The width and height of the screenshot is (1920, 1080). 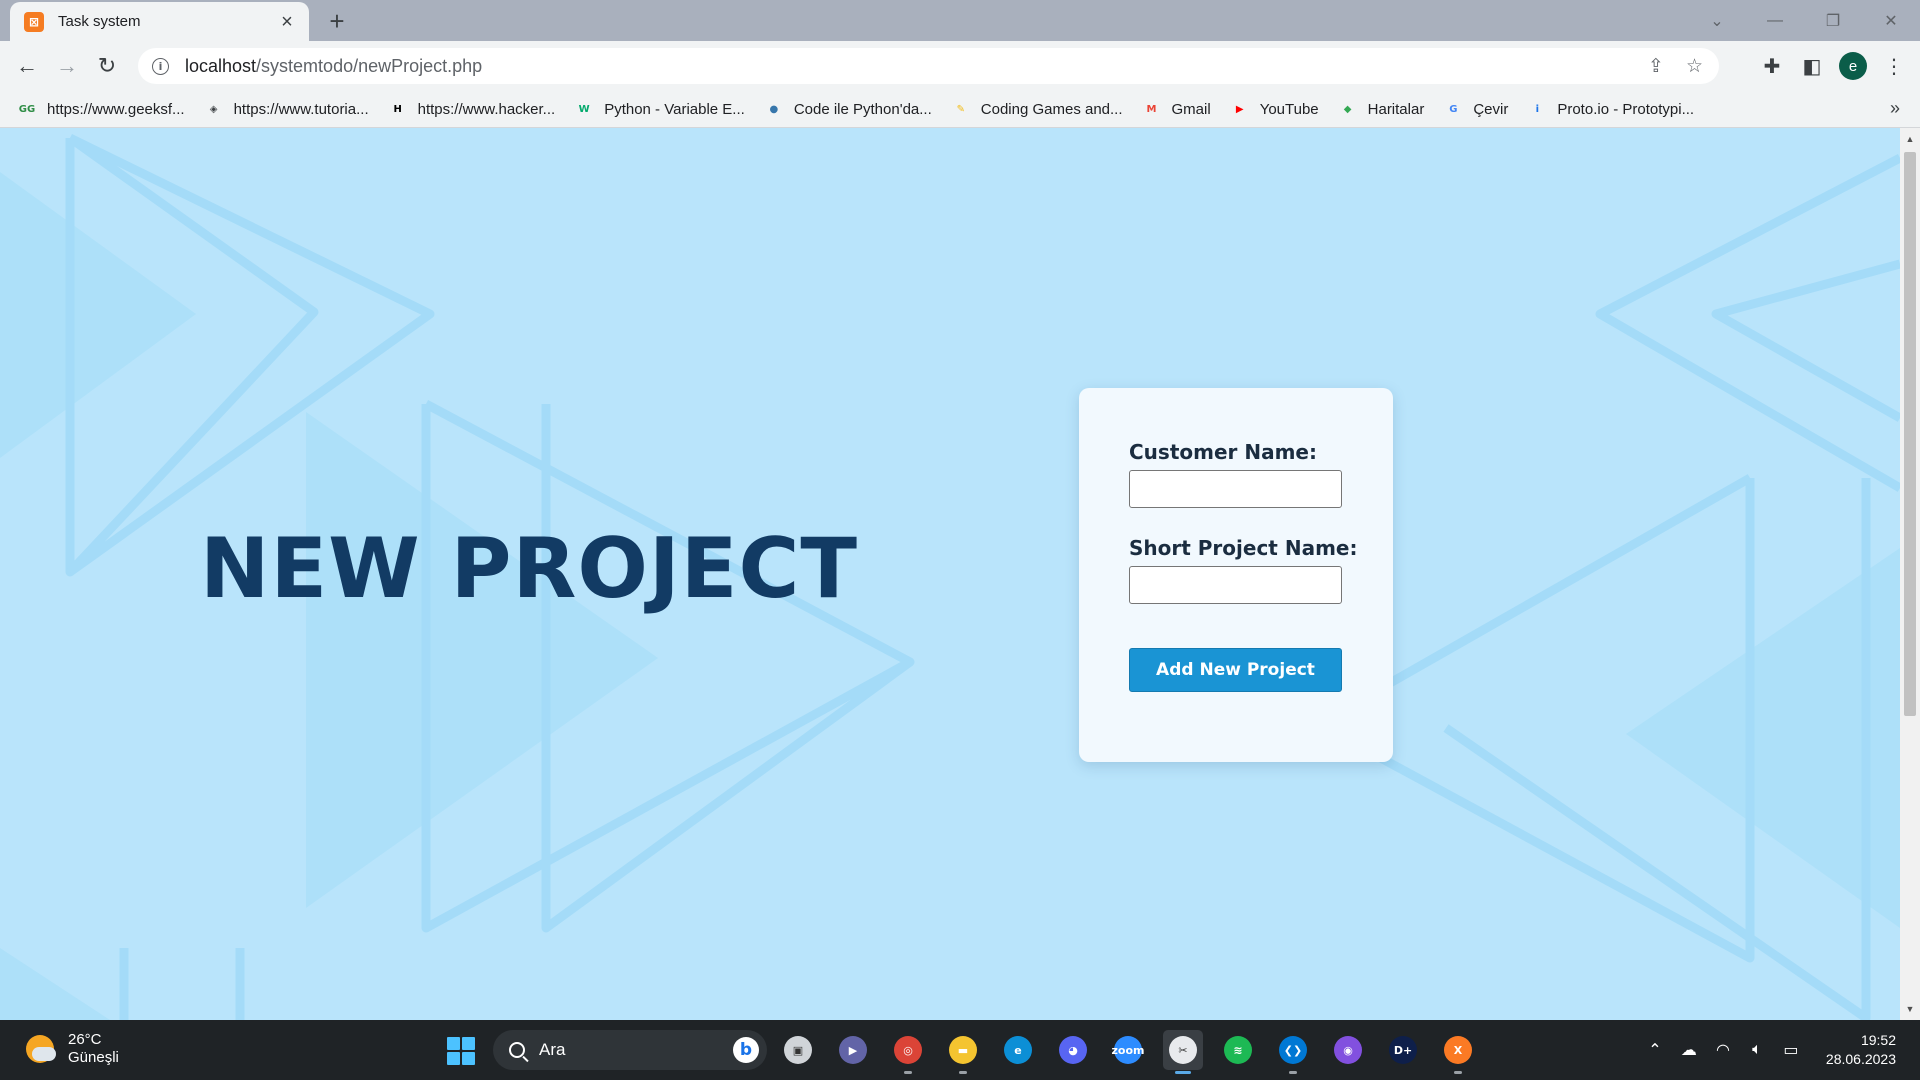 I want to click on scroll-up-icon: ▲, so click(x=1910, y=139).